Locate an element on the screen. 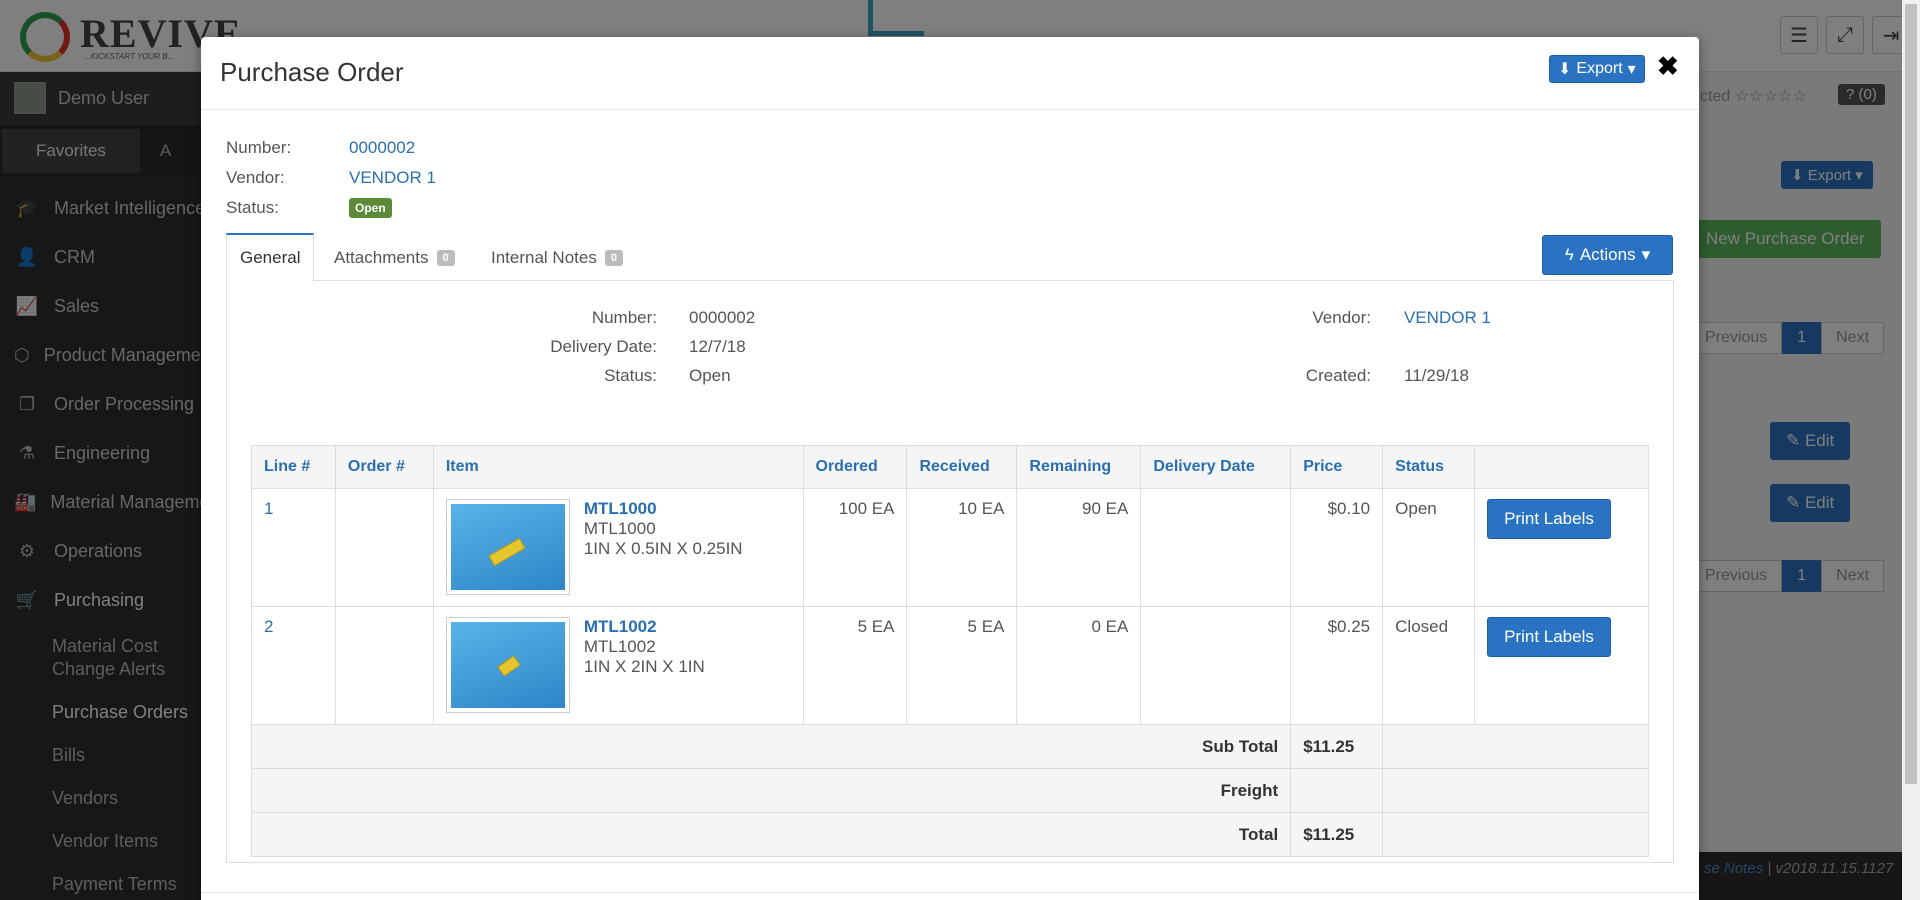 This screenshot has width=1920, height=900. tab-general: General is located at coordinates (270, 257).